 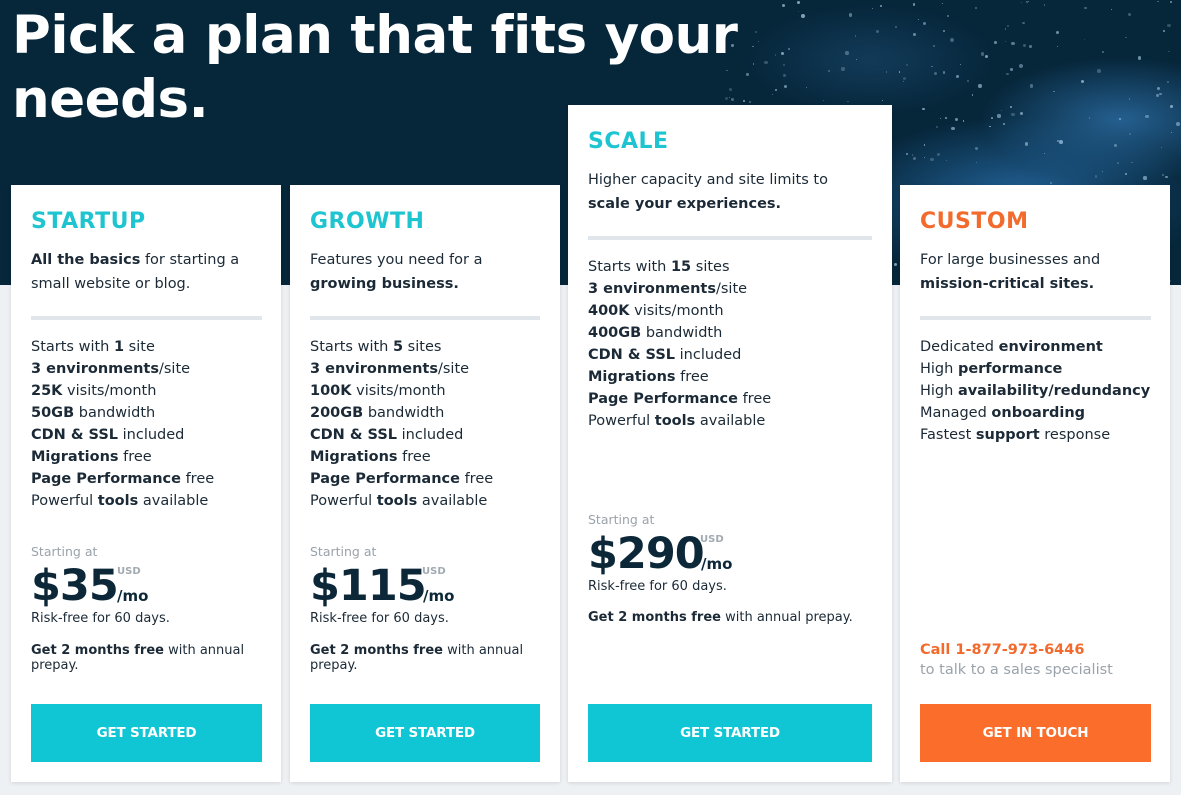 I want to click on feature-item: 400K visits/month, so click(x=679, y=311).